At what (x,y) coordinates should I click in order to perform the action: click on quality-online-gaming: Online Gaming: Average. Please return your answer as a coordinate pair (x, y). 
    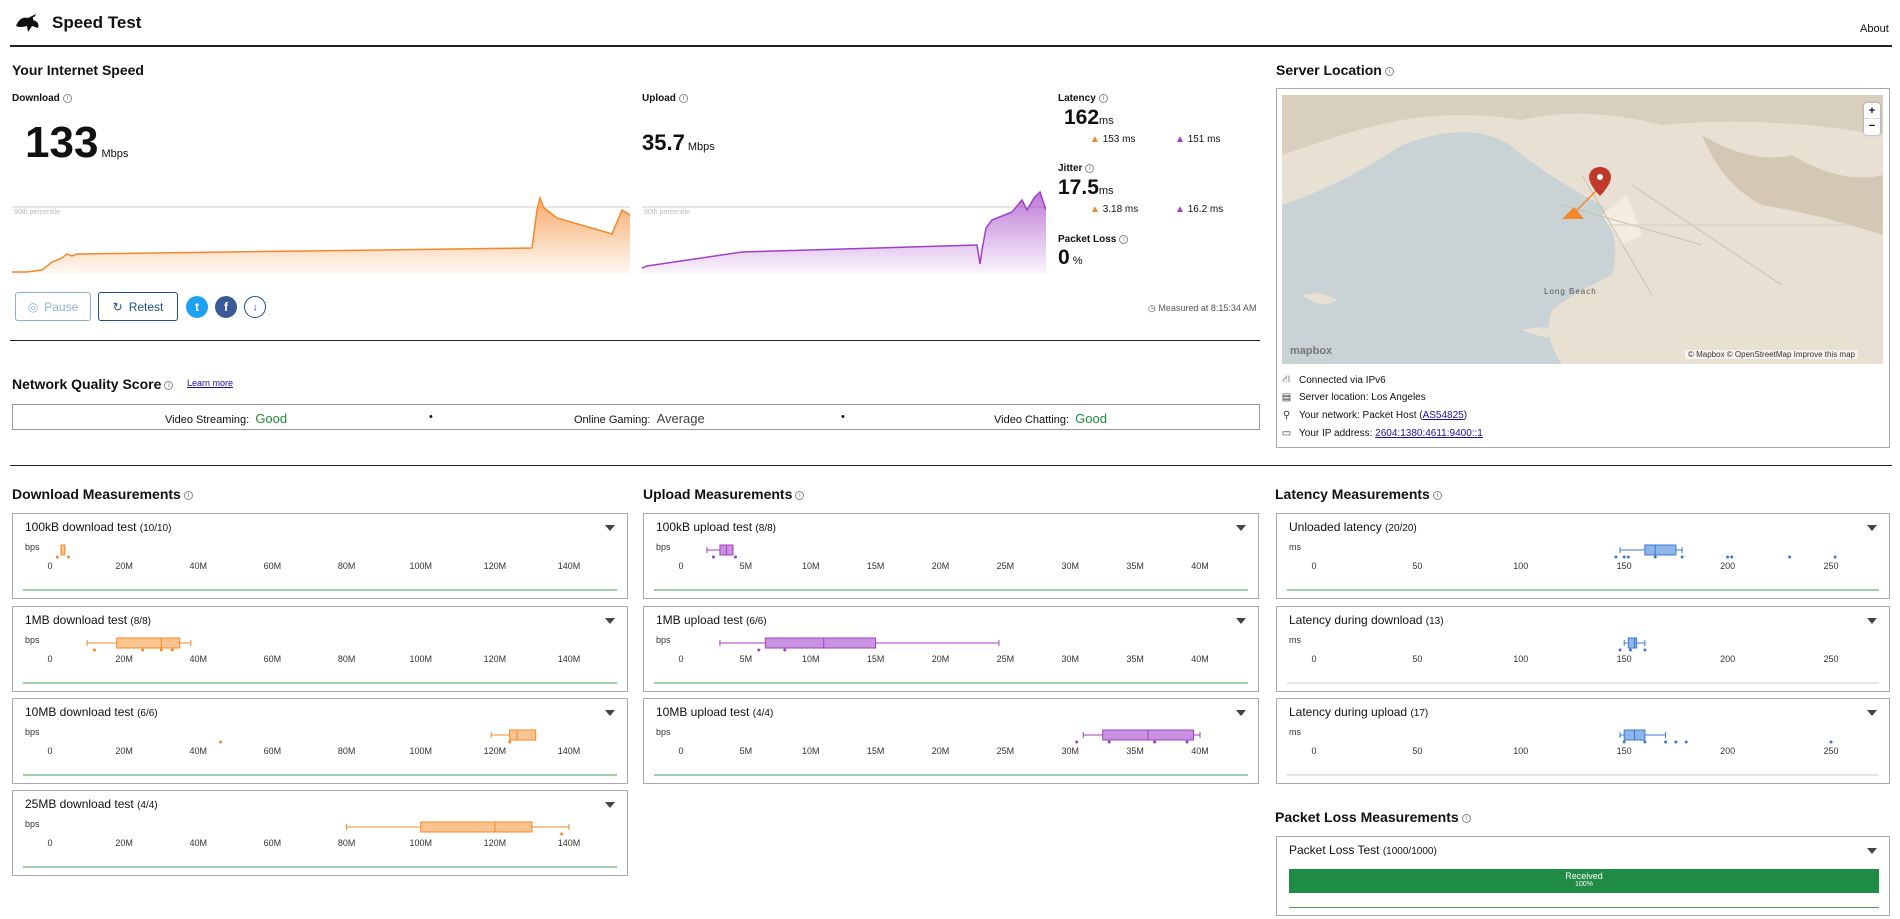
    Looking at the image, I should click on (639, 418).